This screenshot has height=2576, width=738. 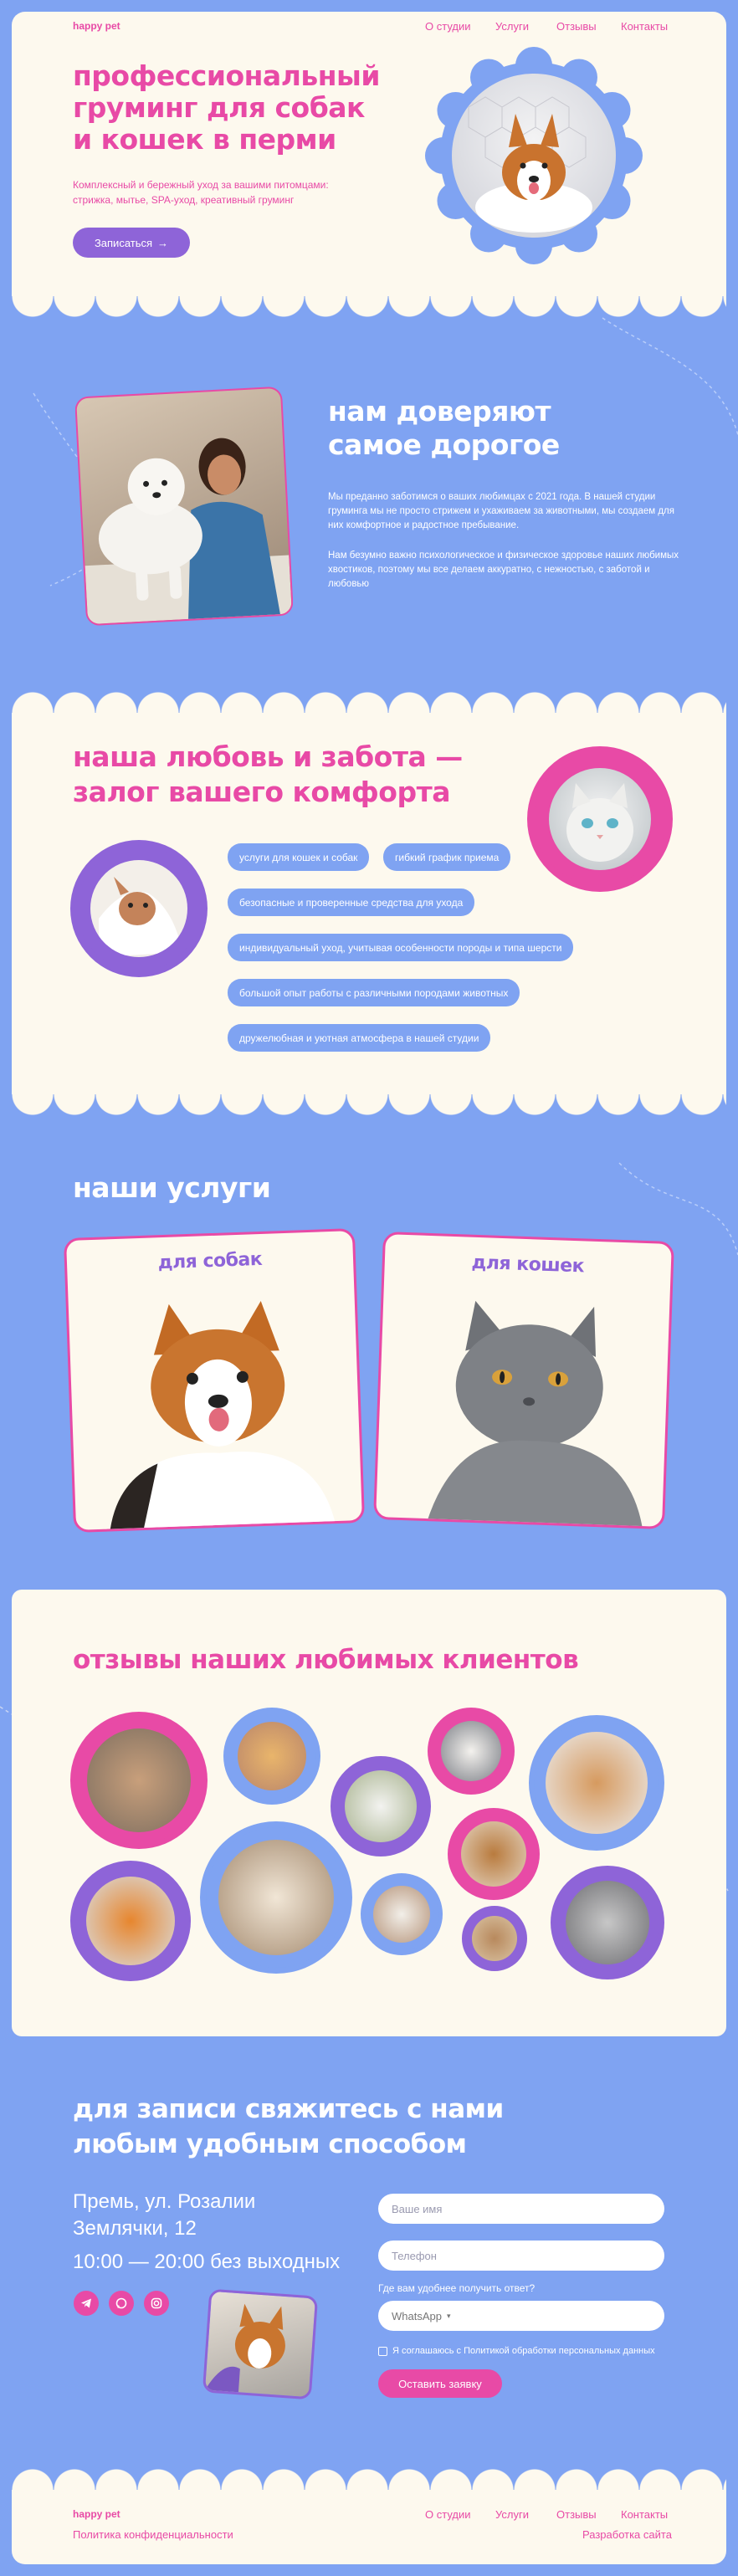 I want to click on footer-nav-reviews: Отзывы, so click(x=576, y=2514).